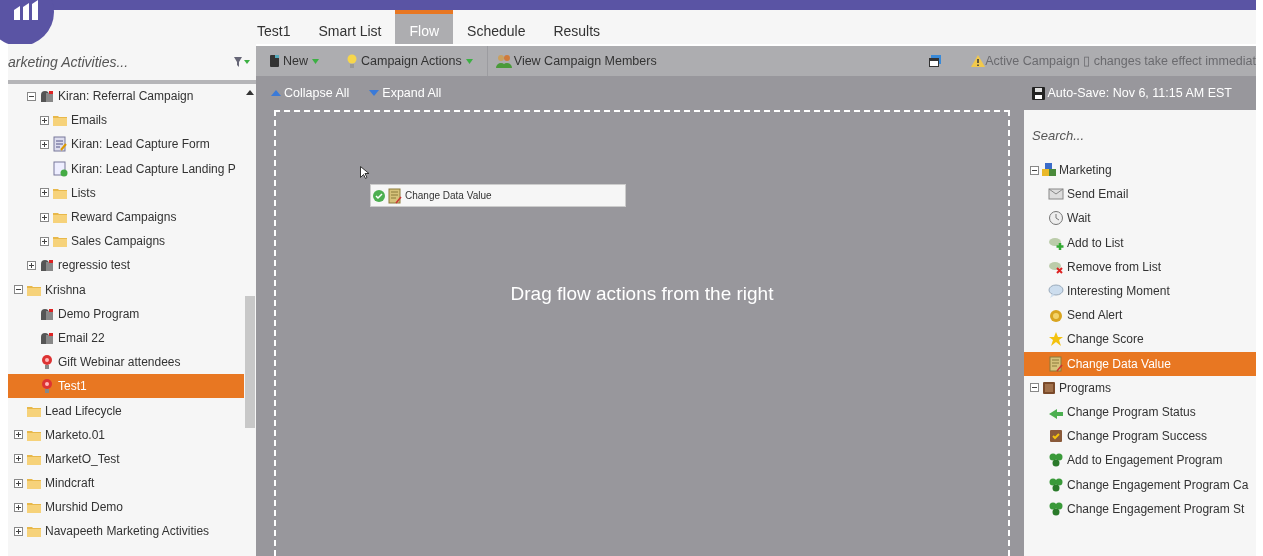  Describe the element at coordinates (1056, 218) in the screenshot. I see `clock-icon` at that location.